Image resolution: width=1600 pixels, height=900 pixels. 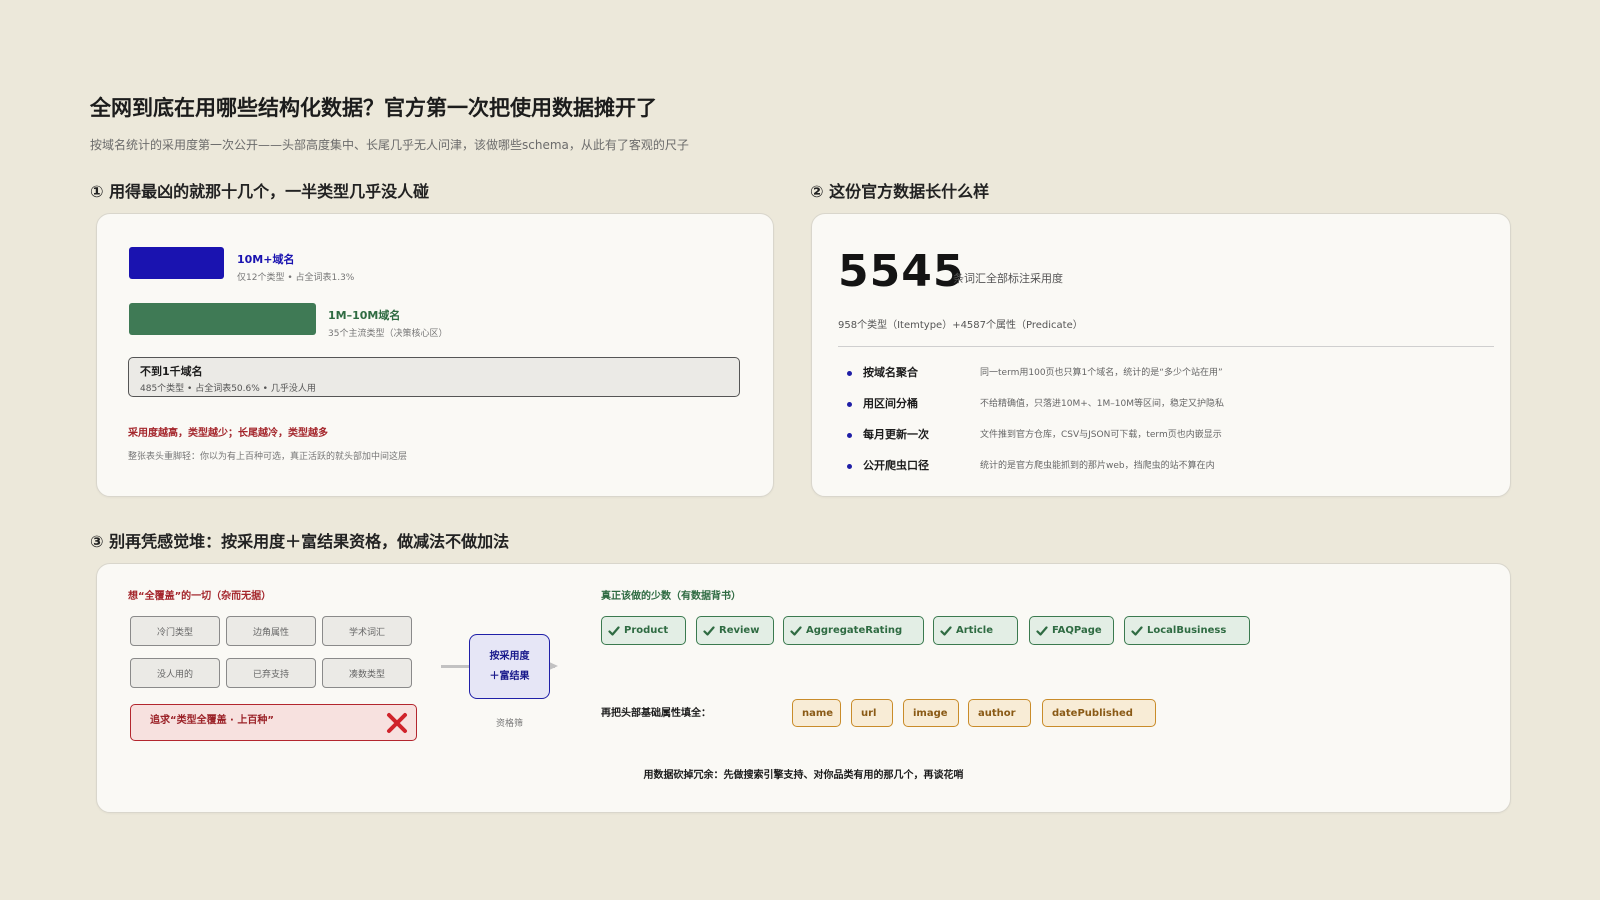 What do you see at coordinates (1101, 373) in the screenshot?
I see `feature-desc: 同一term用100页也只算1个域名，统计的是“多少个站在用”` at bounding box center [1101, 373].